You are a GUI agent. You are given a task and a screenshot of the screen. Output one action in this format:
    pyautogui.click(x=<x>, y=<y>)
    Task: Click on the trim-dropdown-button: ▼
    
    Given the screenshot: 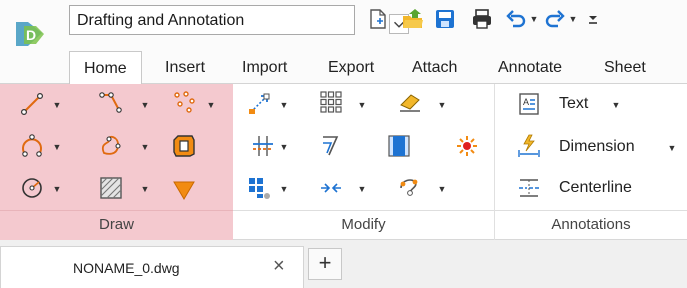 What is the action you would take?
    pyautogui.click(x=284, y=147)
    